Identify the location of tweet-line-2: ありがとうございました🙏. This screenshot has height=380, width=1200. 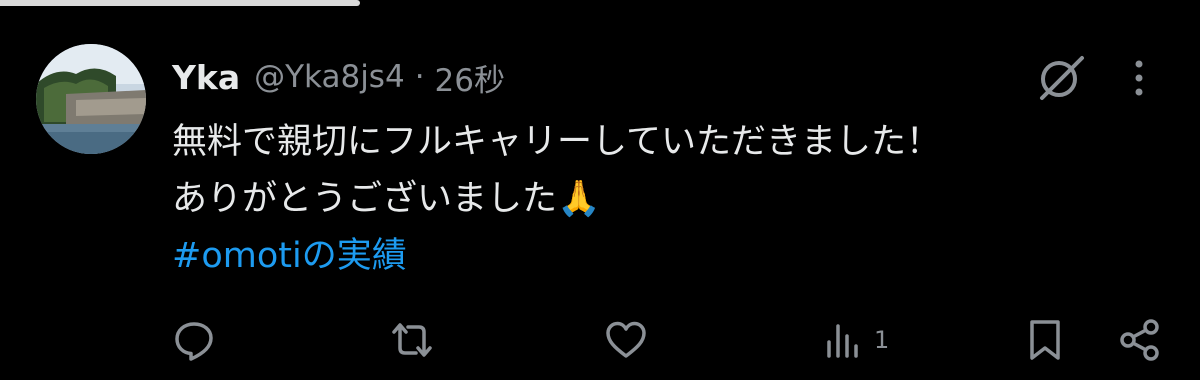
(386, 199).